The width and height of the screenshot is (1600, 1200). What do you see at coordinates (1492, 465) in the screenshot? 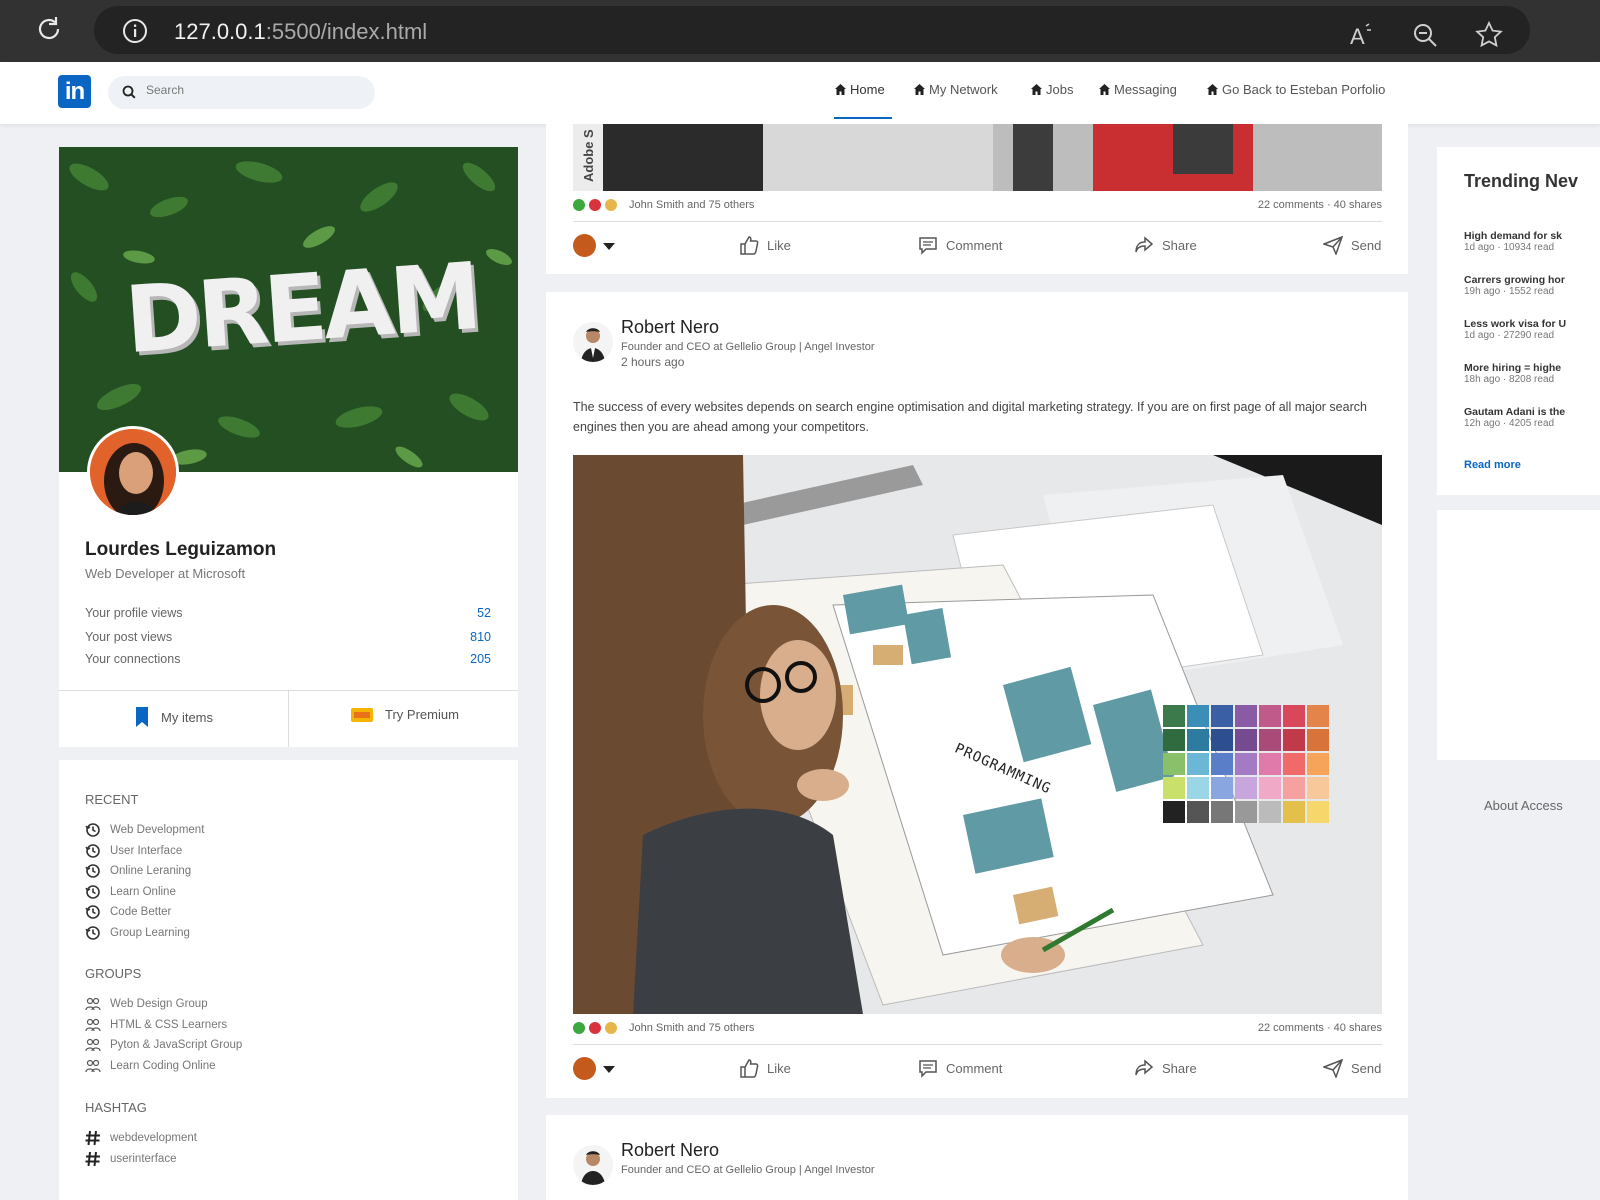
I see `read-more-link: Read more` at bounding box center [1492, 465].